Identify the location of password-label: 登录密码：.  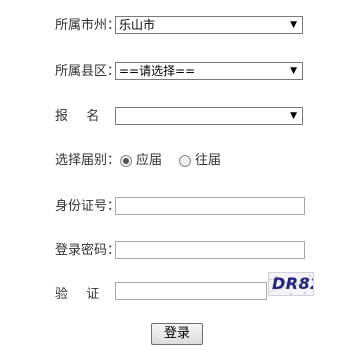
(88, 250).